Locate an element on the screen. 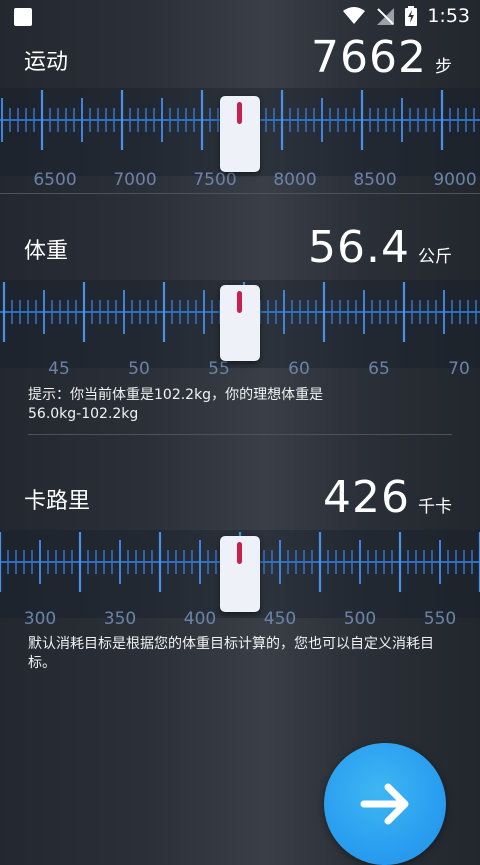  steps-label: 运动 is located at coordinates (46, 62).